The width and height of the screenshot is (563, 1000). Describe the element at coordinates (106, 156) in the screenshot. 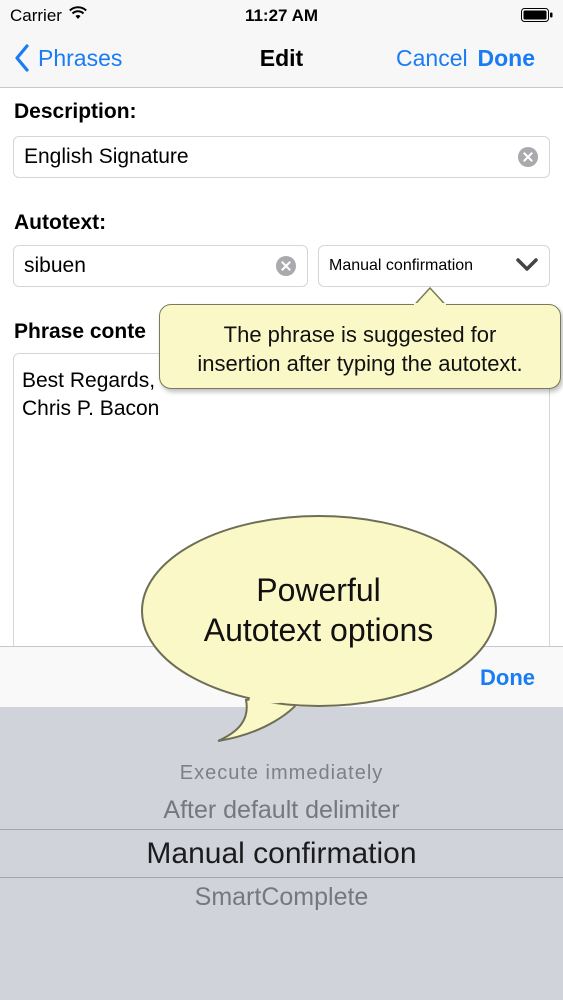

I see `description-value: English Signature` at that location.